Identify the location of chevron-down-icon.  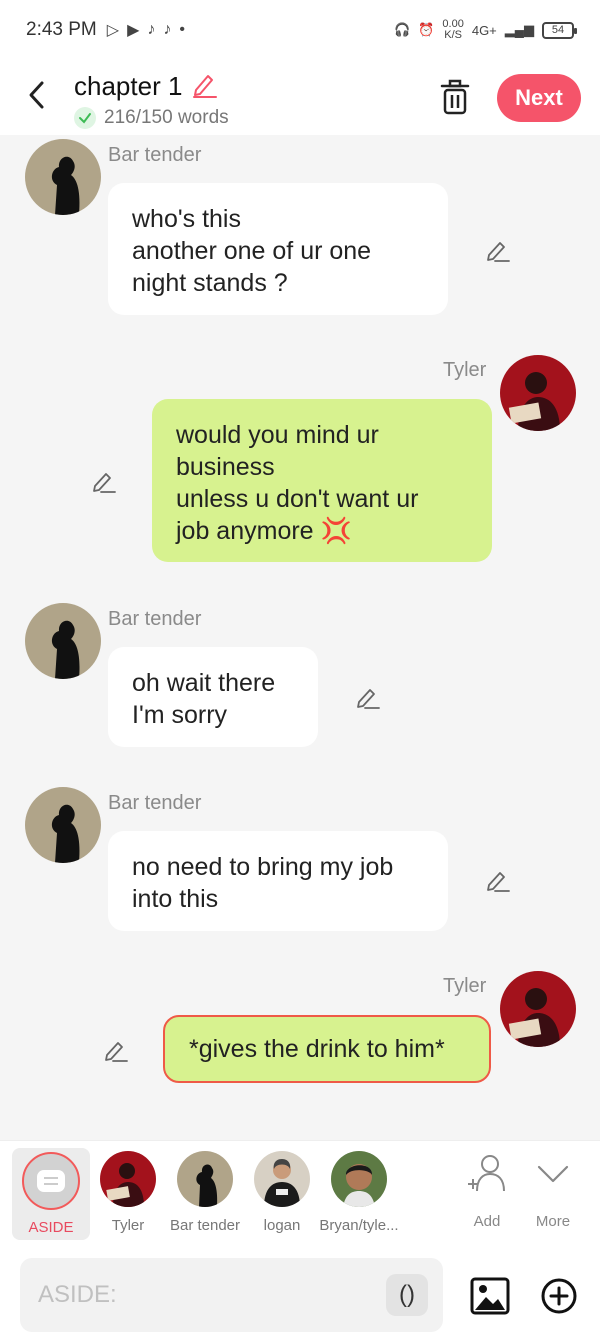
(553, 1174).